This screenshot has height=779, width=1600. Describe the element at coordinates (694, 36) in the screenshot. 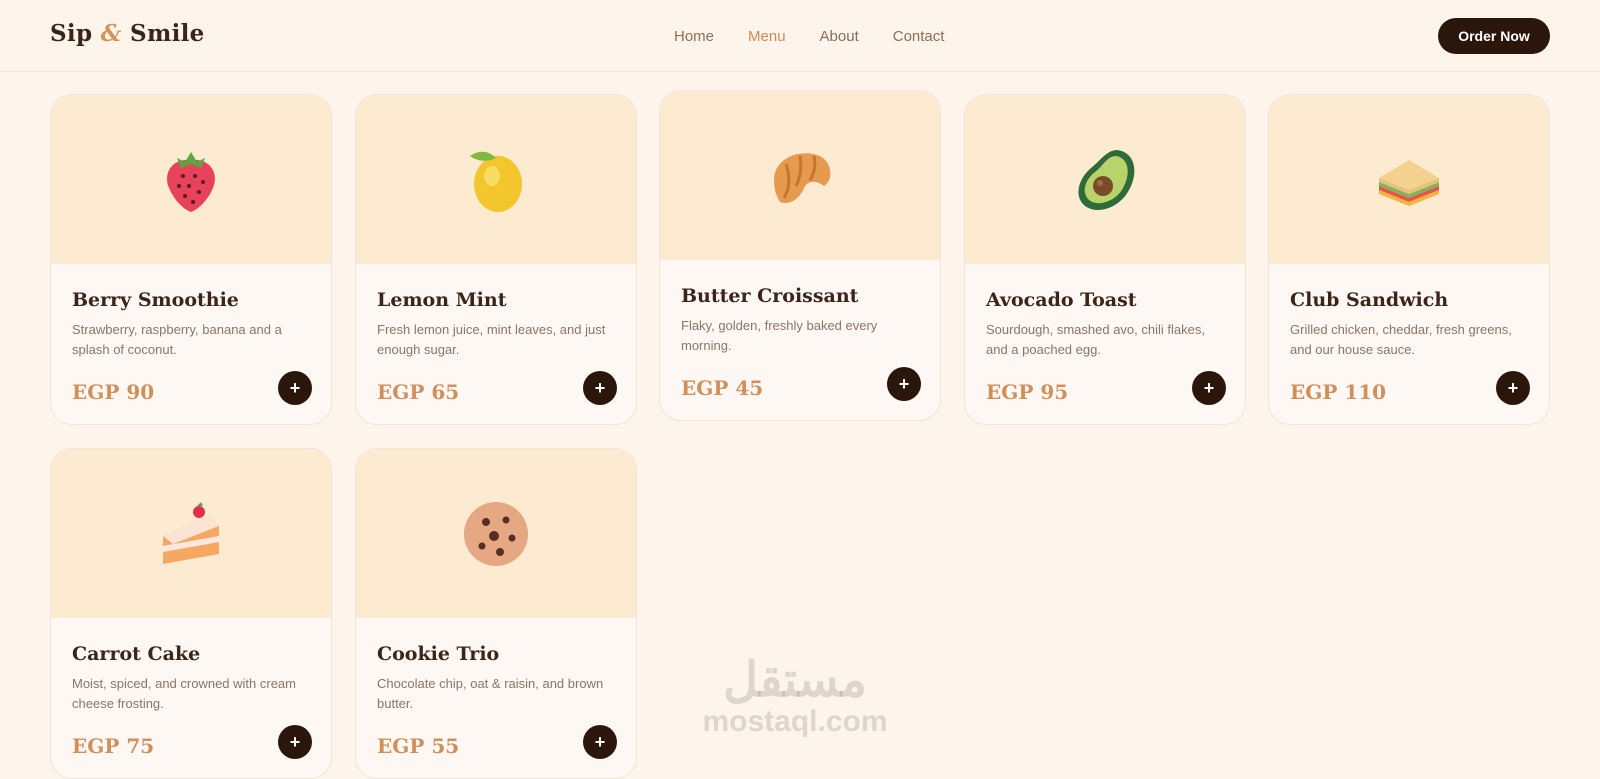

I see `nav-link-home: Home` at that location.